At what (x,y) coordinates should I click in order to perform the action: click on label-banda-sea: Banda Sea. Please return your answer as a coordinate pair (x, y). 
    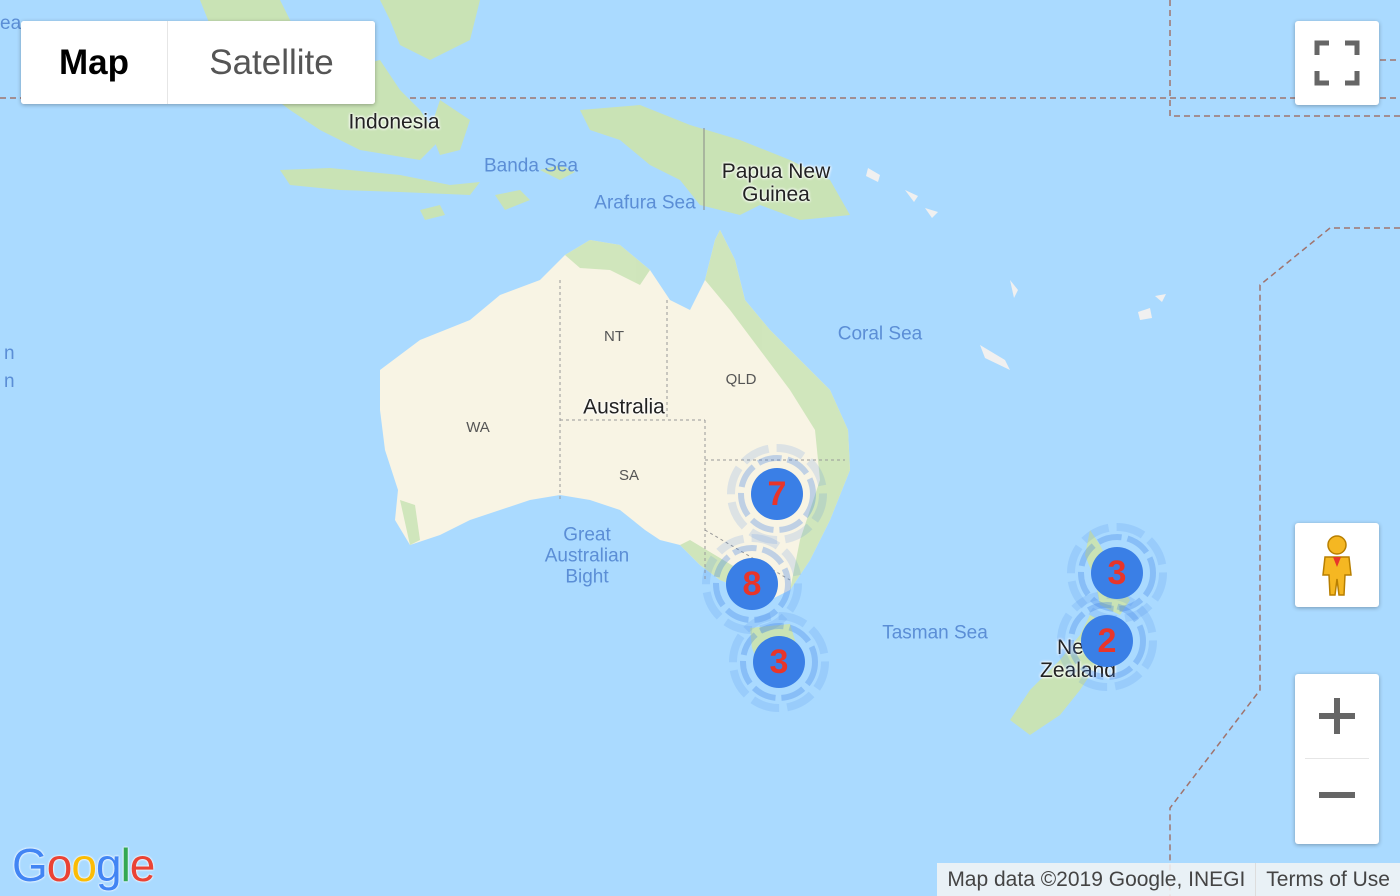
    Looking at the image, I should click on (531, 166).